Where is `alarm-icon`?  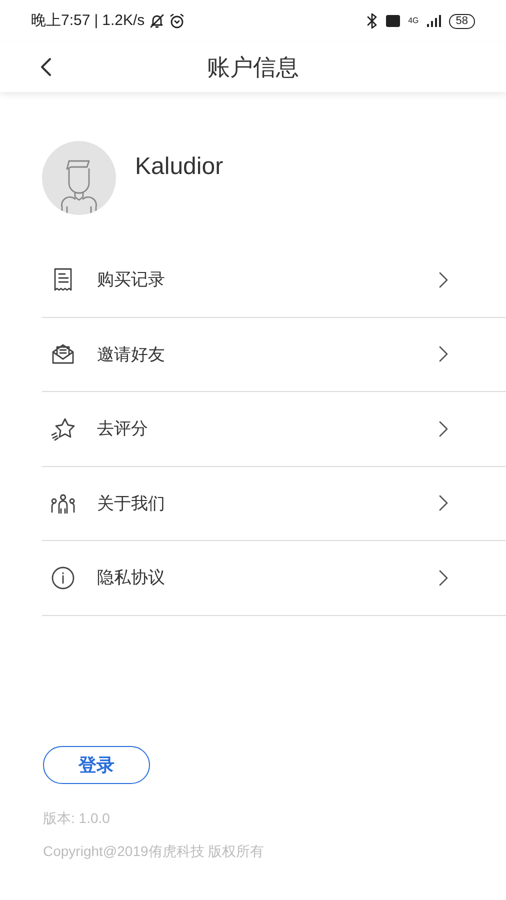
alarm-icon is located at coordinates (176, 21).